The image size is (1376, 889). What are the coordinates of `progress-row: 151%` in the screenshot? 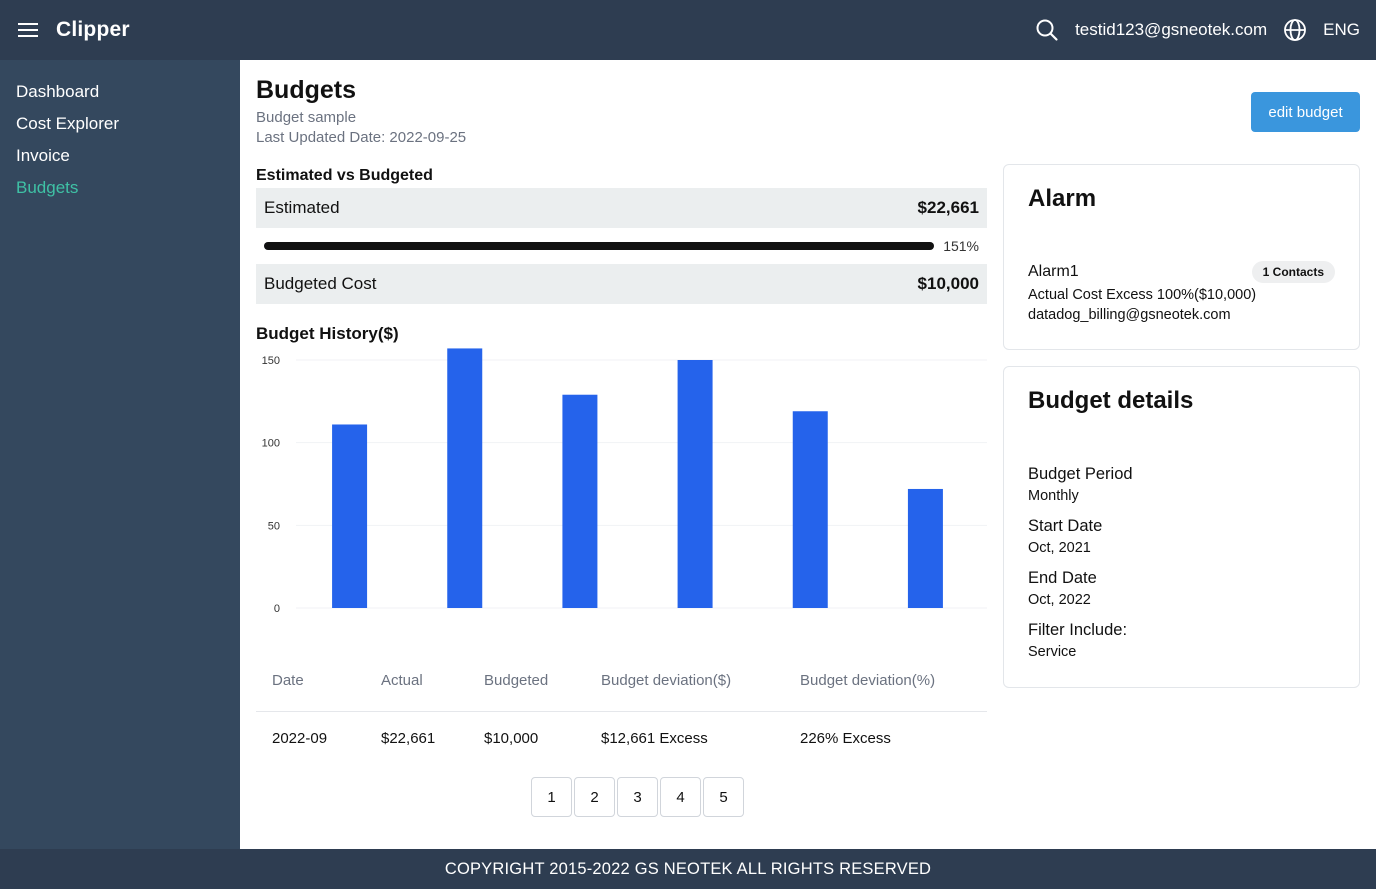 It's located at (621, 246).